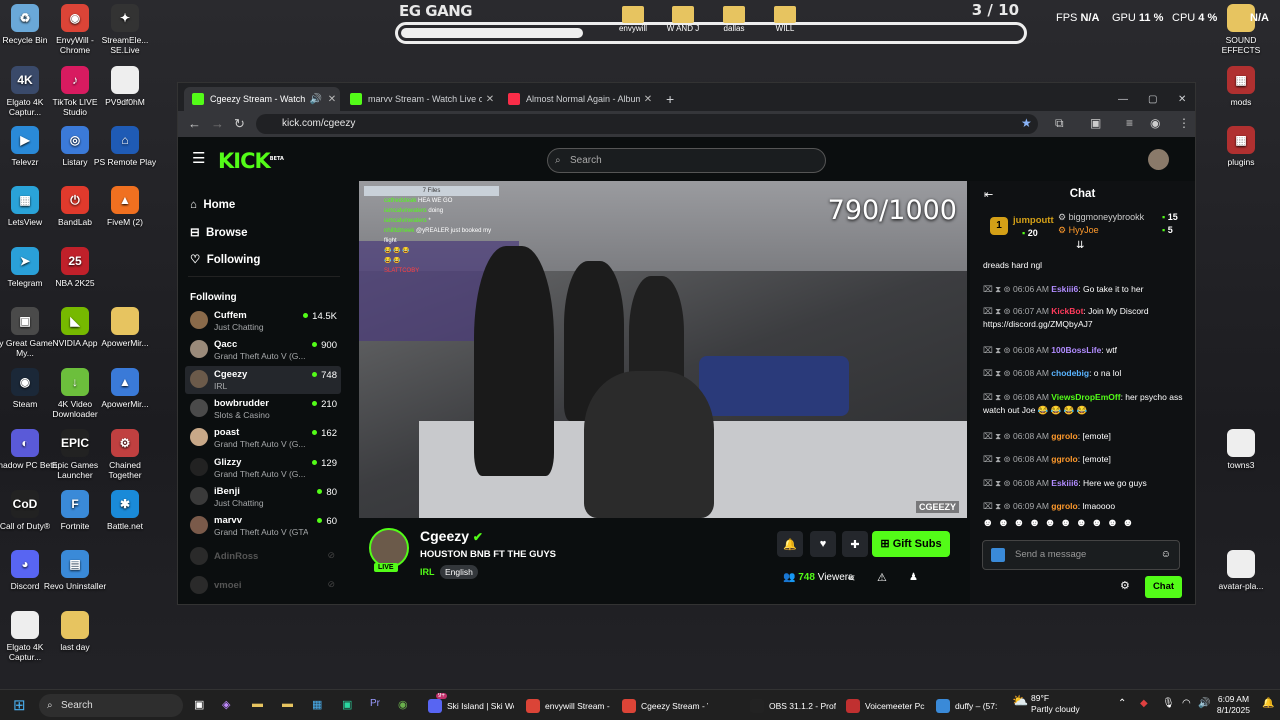  Describe the element at coordinates (569, 705) in the screenshot. I see `taskbar-app: envywill Stream -` at that location.